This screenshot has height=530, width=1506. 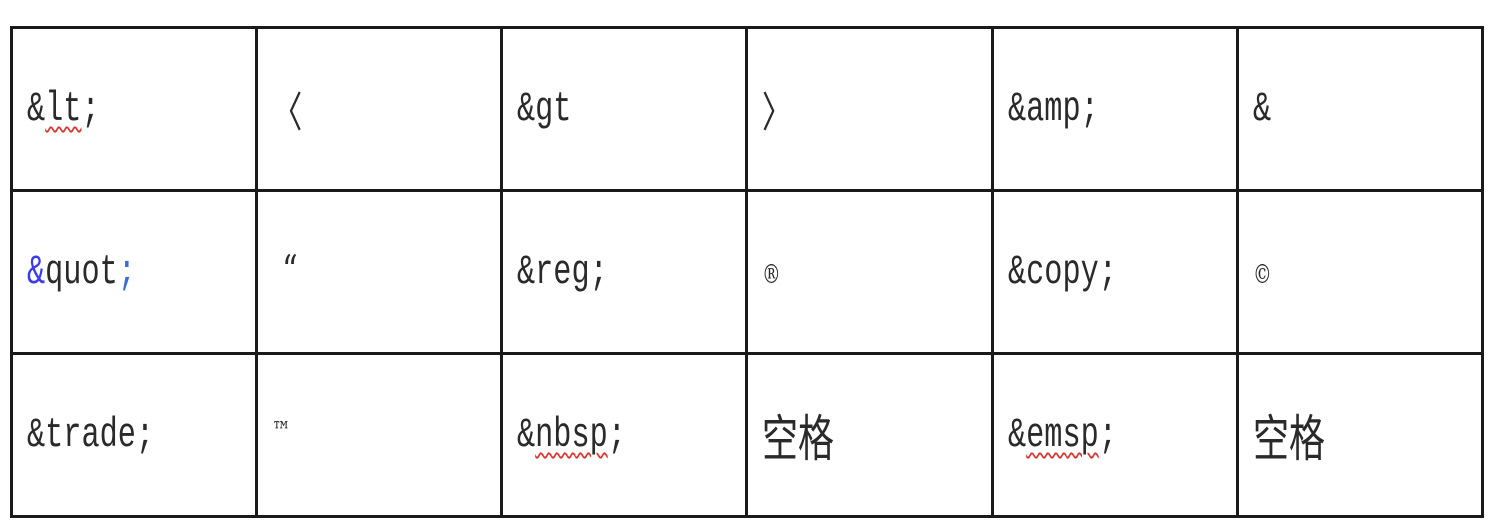 I want to click on entity-code-nbsp-name: nbsp, so click(x=572, y=435).